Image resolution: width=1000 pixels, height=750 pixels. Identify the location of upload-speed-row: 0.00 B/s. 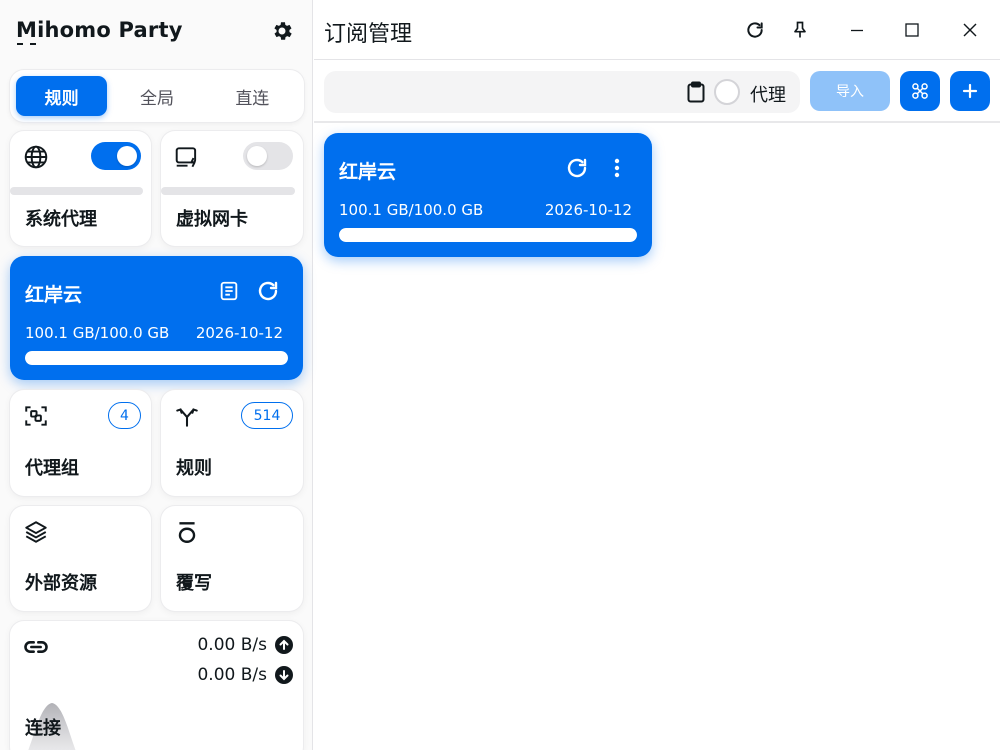
(245, 645).